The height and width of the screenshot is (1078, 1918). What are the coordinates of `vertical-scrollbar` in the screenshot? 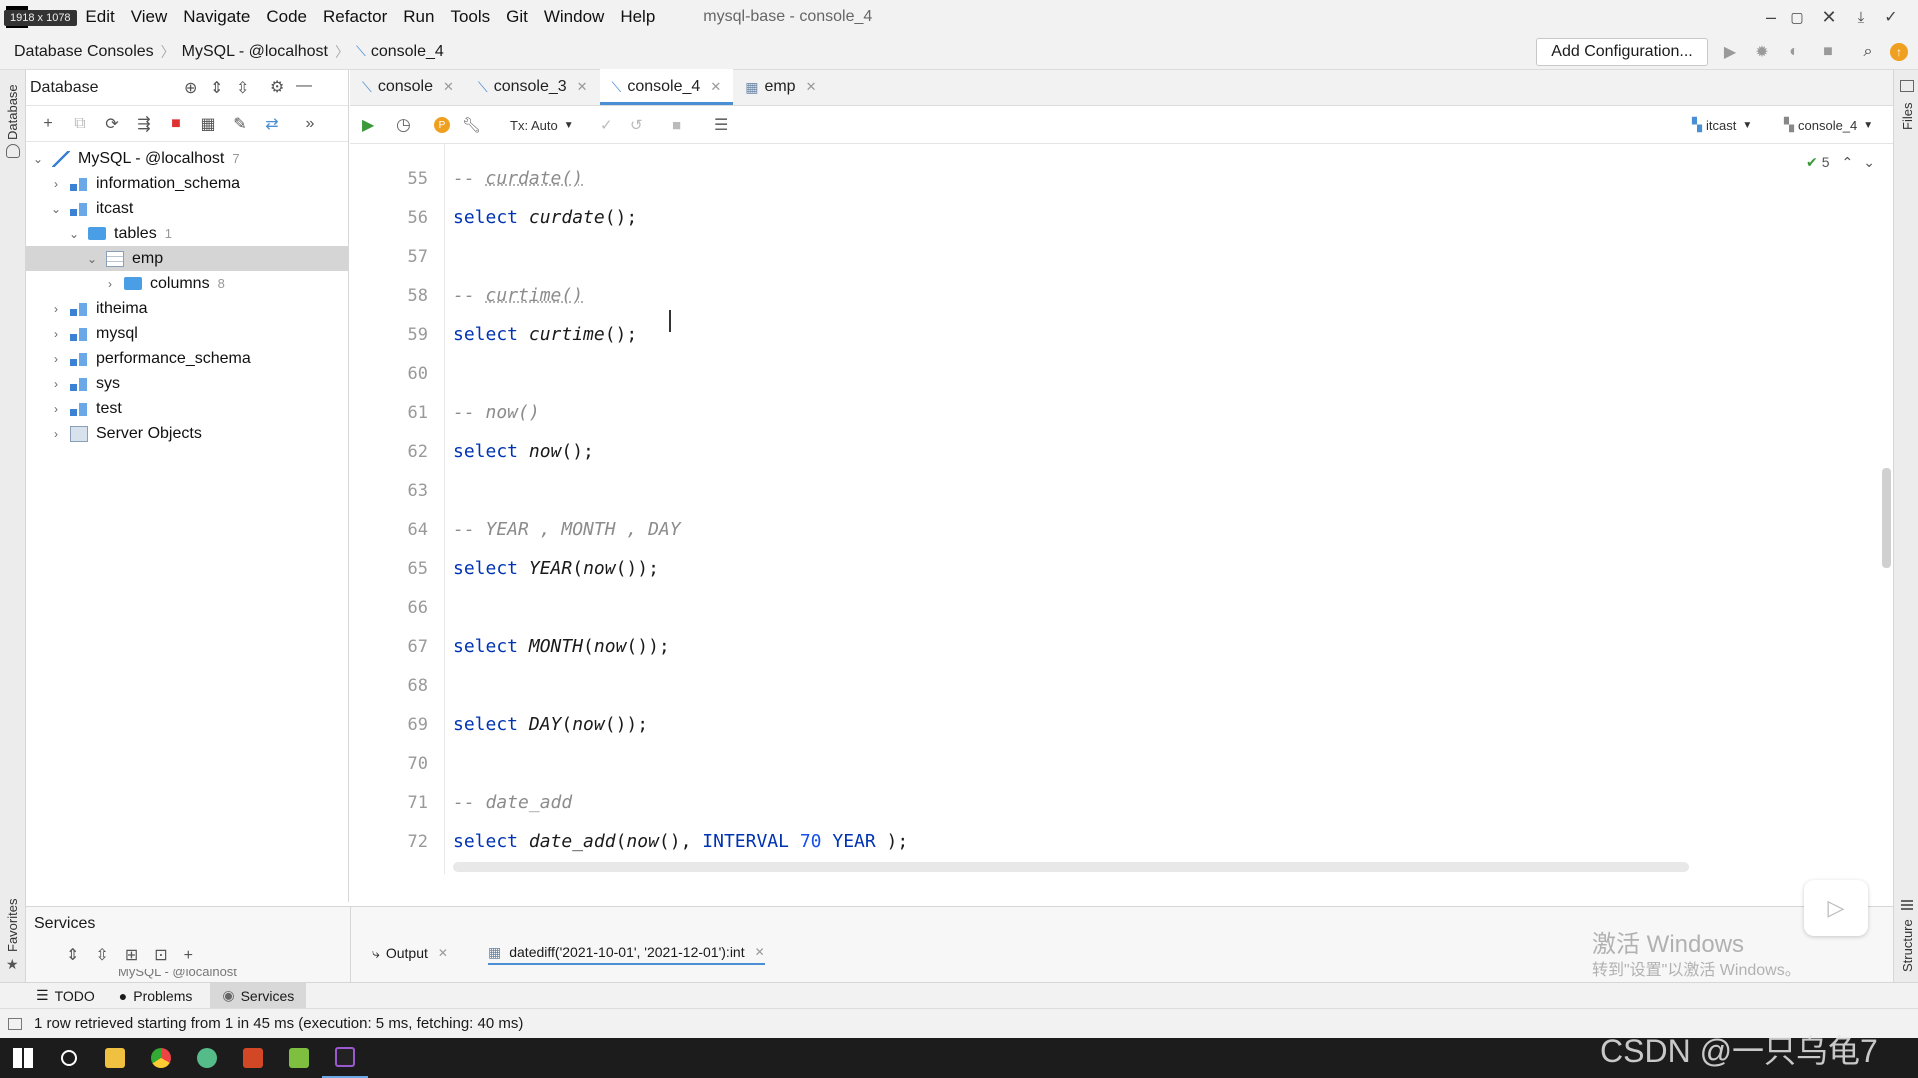 It's located at (1886, 518).